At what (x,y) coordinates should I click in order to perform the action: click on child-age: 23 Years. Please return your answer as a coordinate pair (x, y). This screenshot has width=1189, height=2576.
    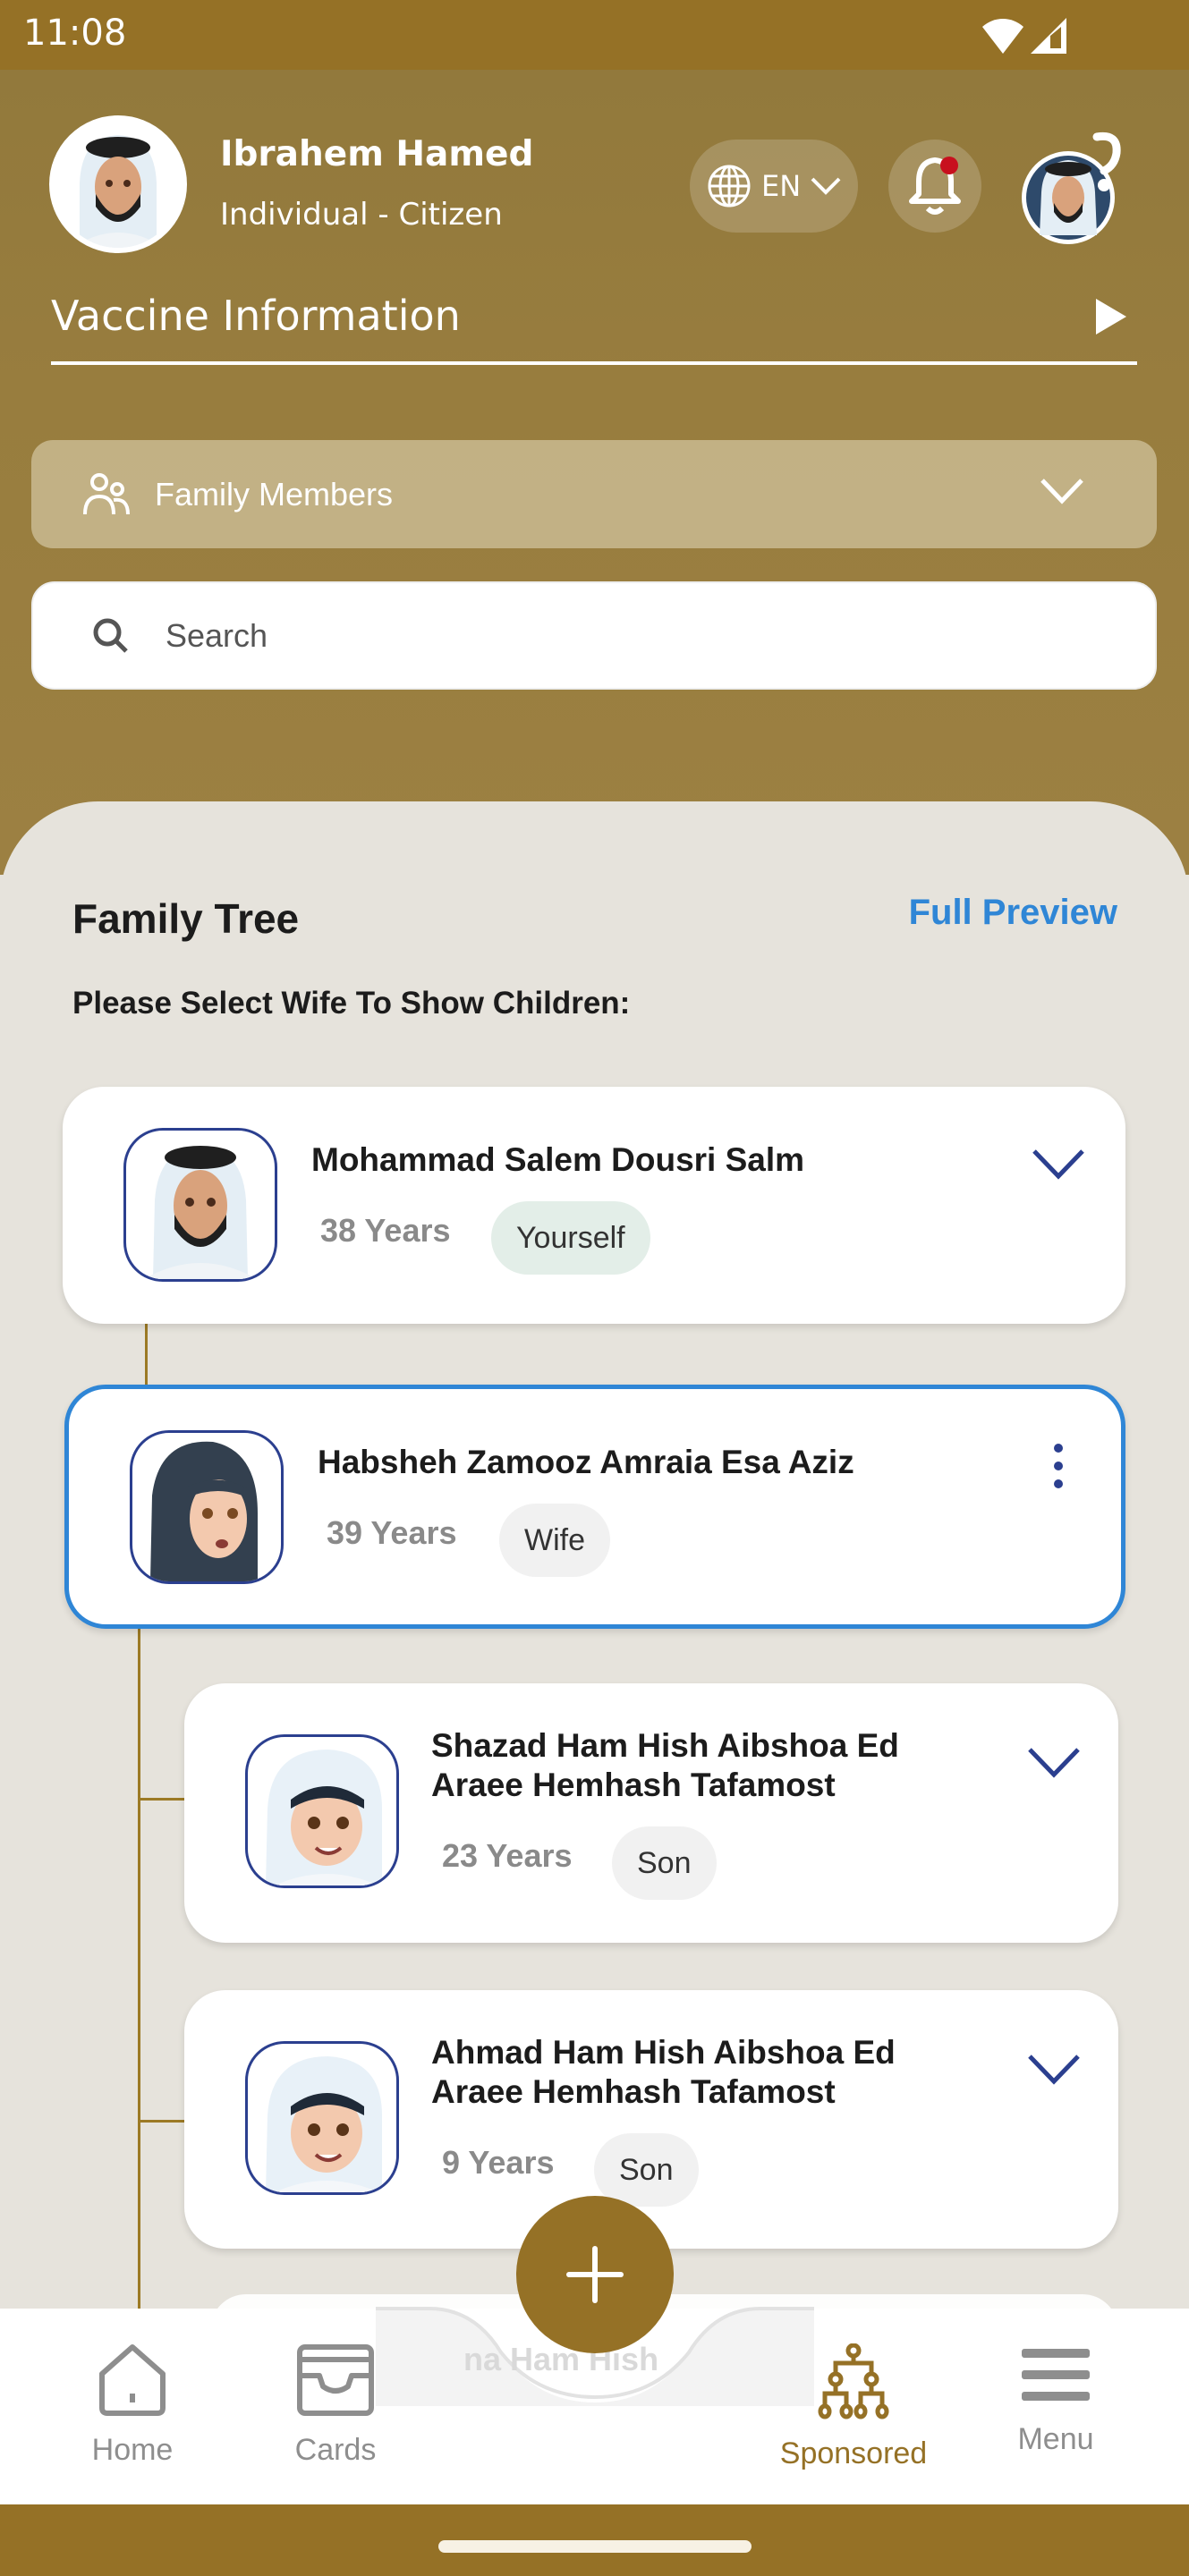
    Looking at the image, I should click on (507, 1855).